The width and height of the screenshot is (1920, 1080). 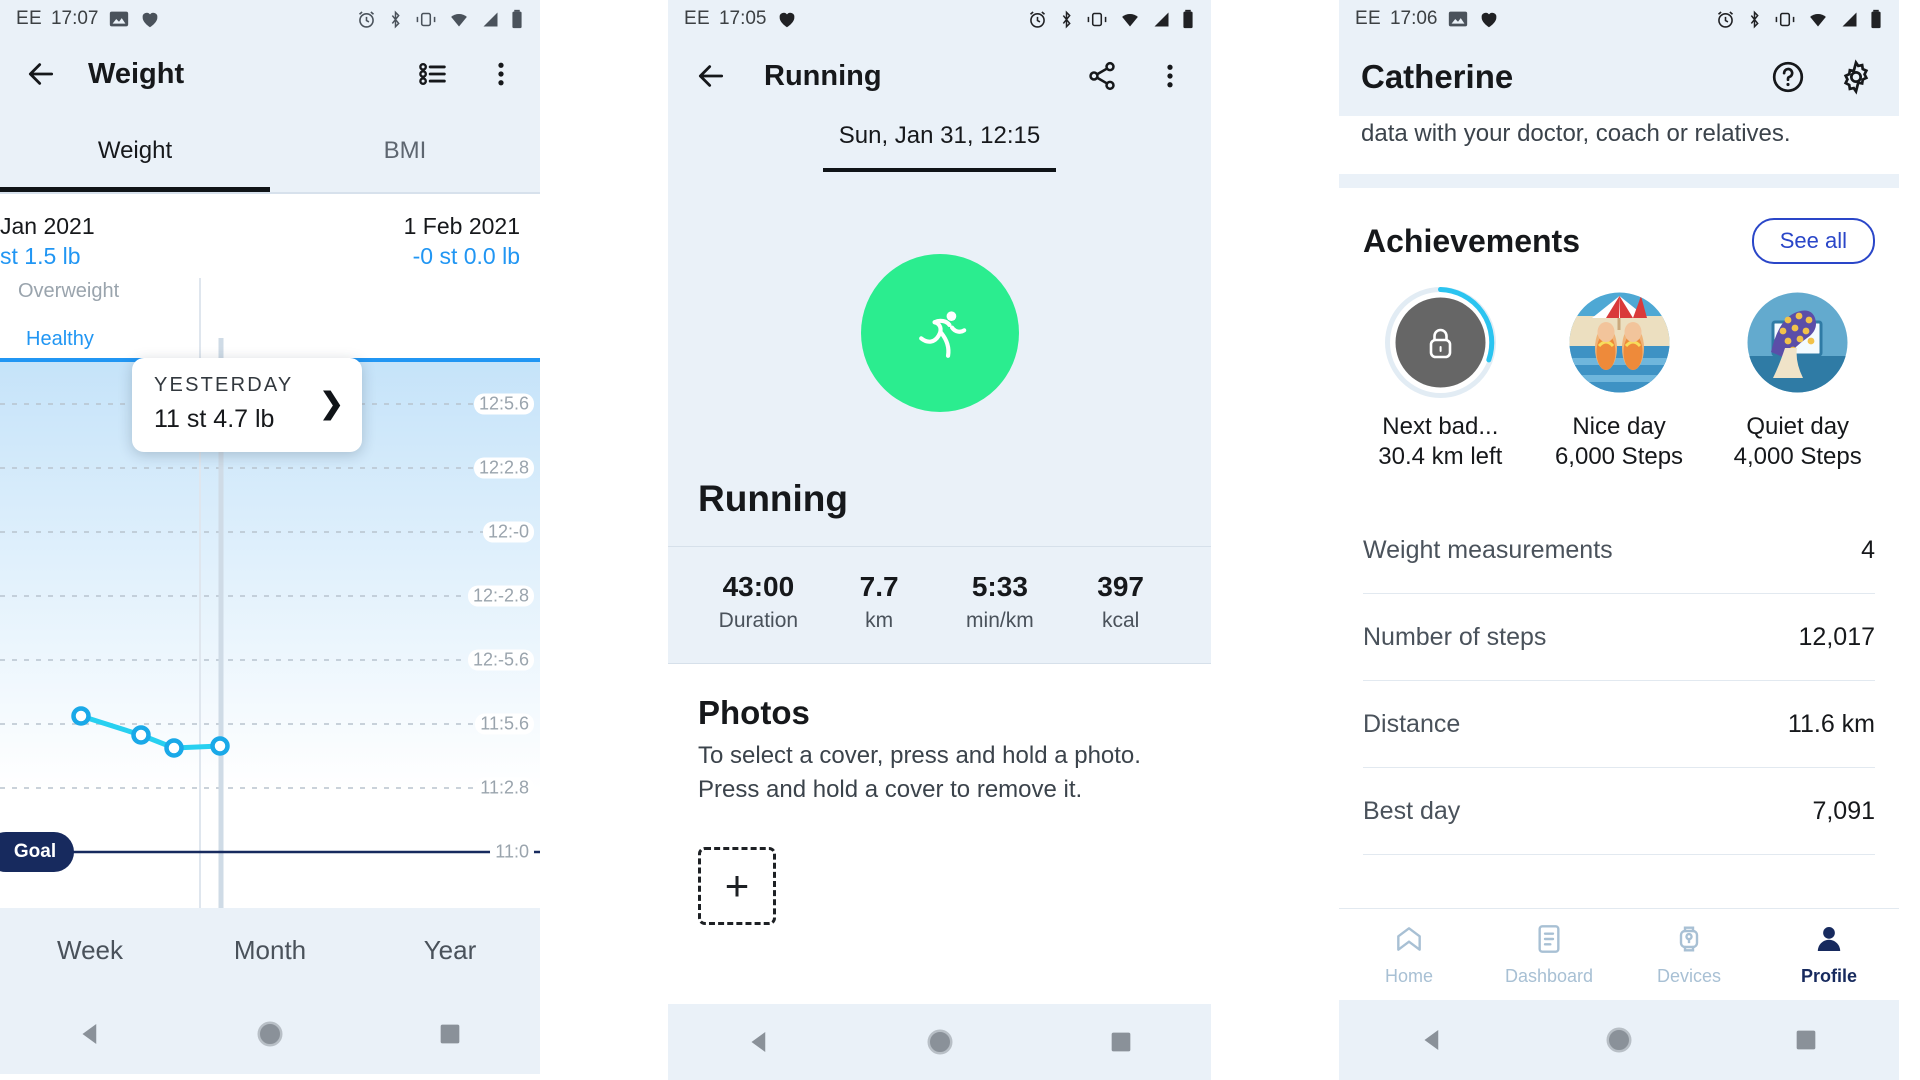 I want to click on summary-right: 1 Feb 2021 -0 st 0.0 lb, so click(x=466, y=242).